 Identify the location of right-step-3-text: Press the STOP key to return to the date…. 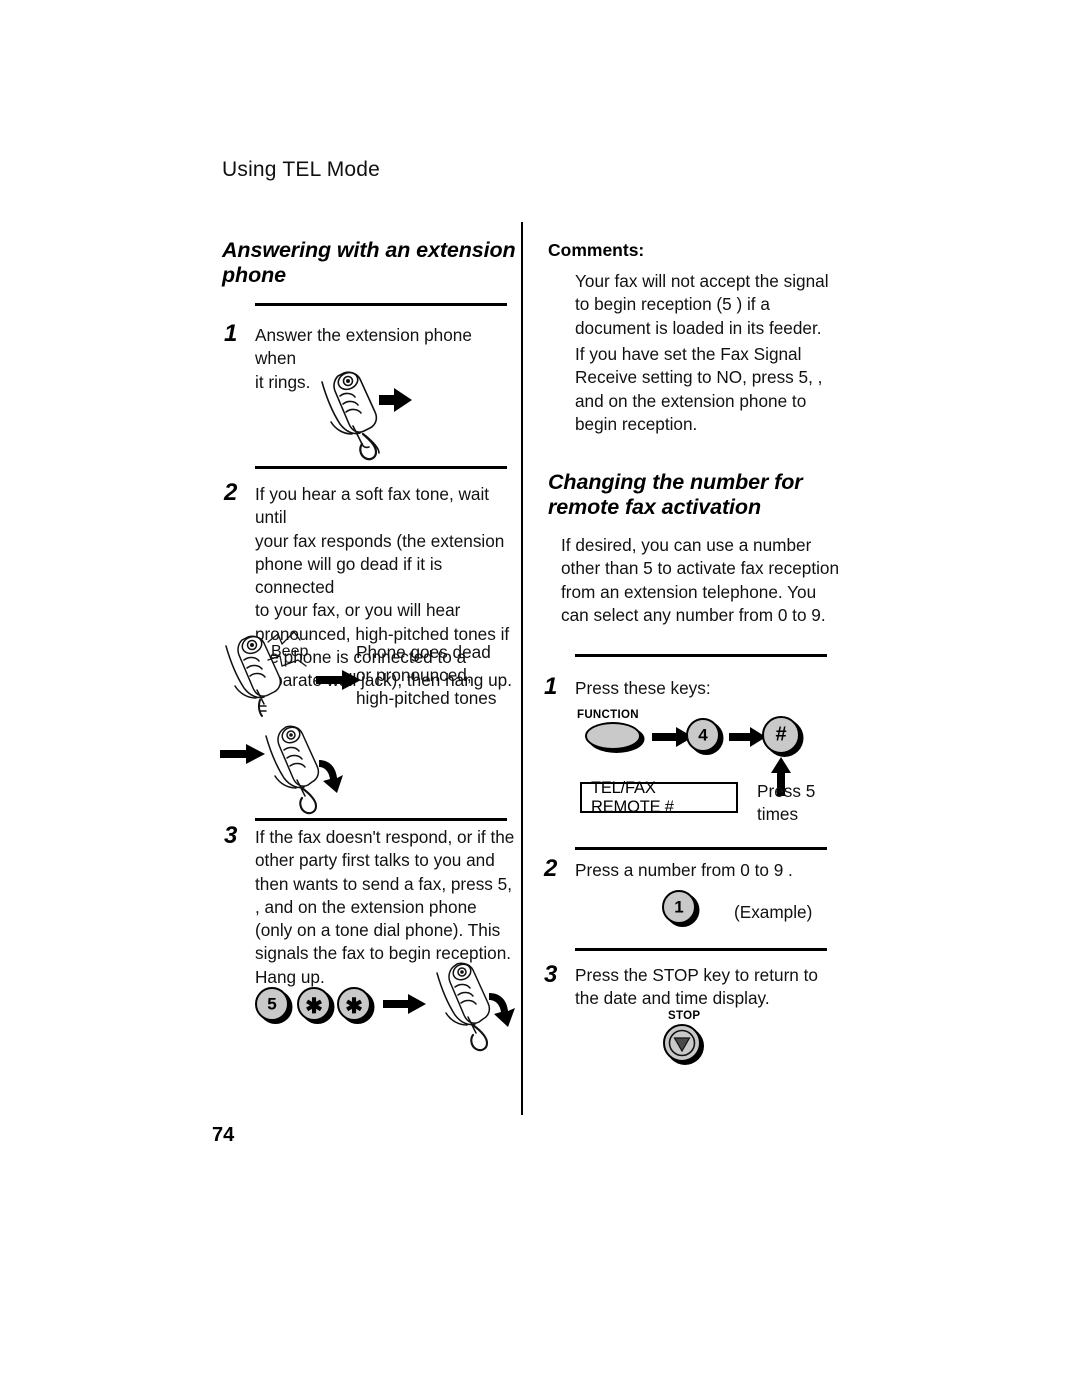
(712, 987).